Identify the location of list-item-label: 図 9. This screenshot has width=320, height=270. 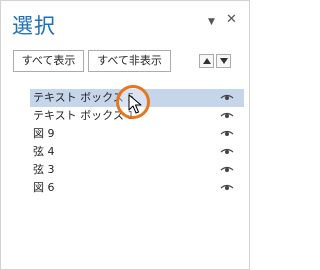
(44, 133).